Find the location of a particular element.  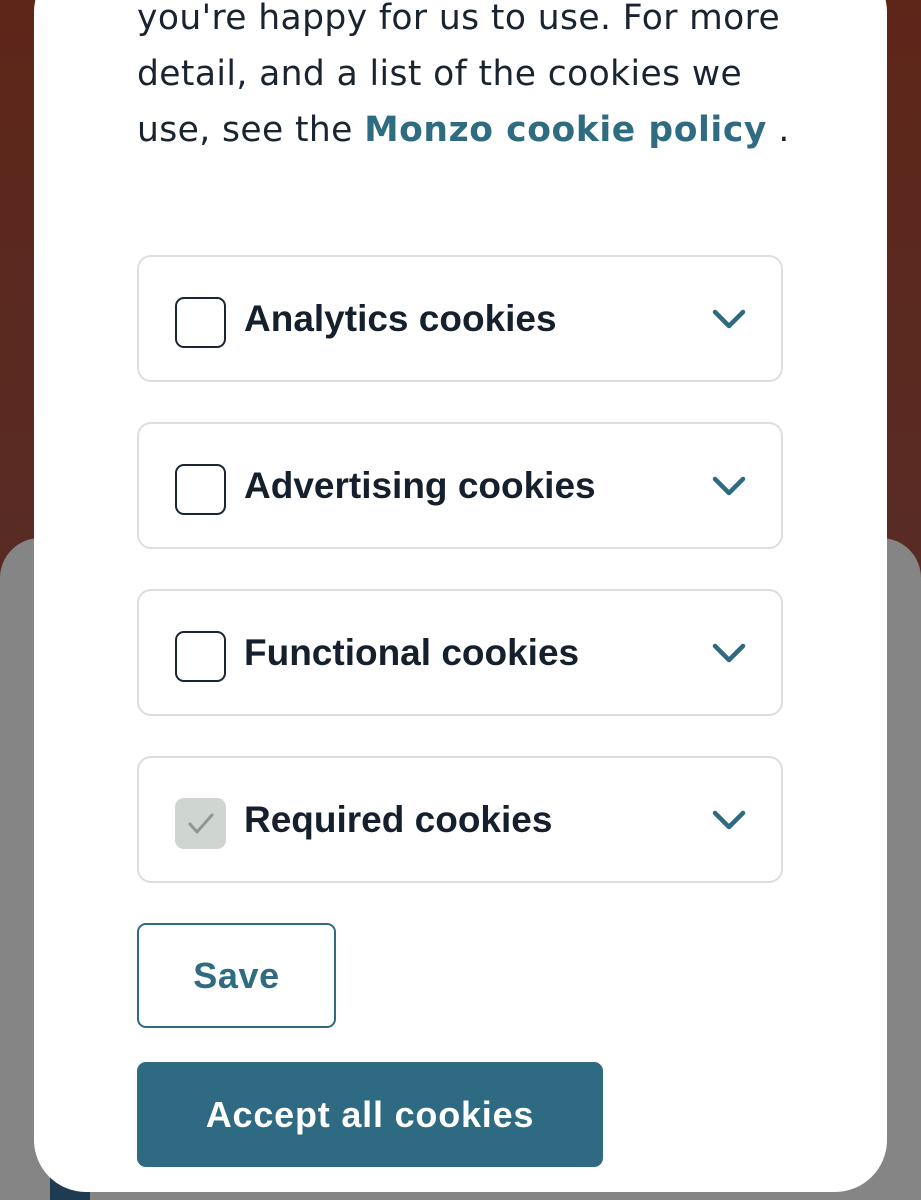

cookie-row-analytics: Analytics cookies is located at coordinates (460, 318).